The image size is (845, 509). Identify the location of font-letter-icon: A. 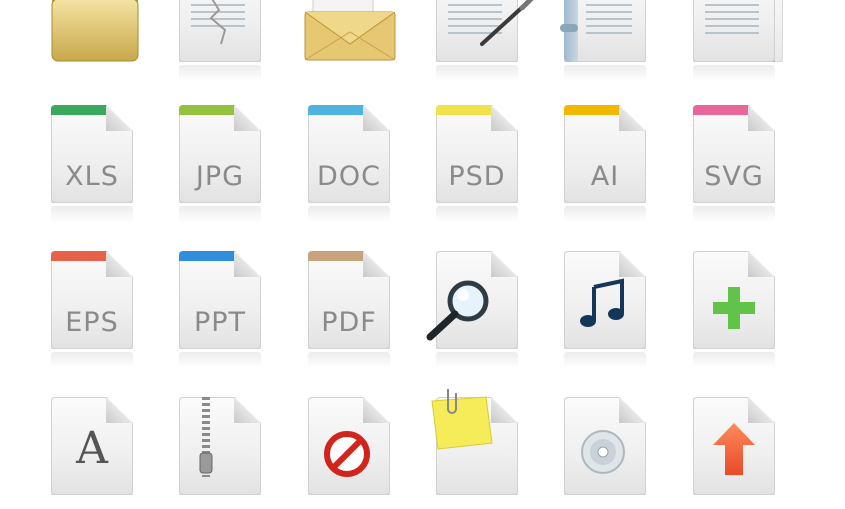
(92, 448).